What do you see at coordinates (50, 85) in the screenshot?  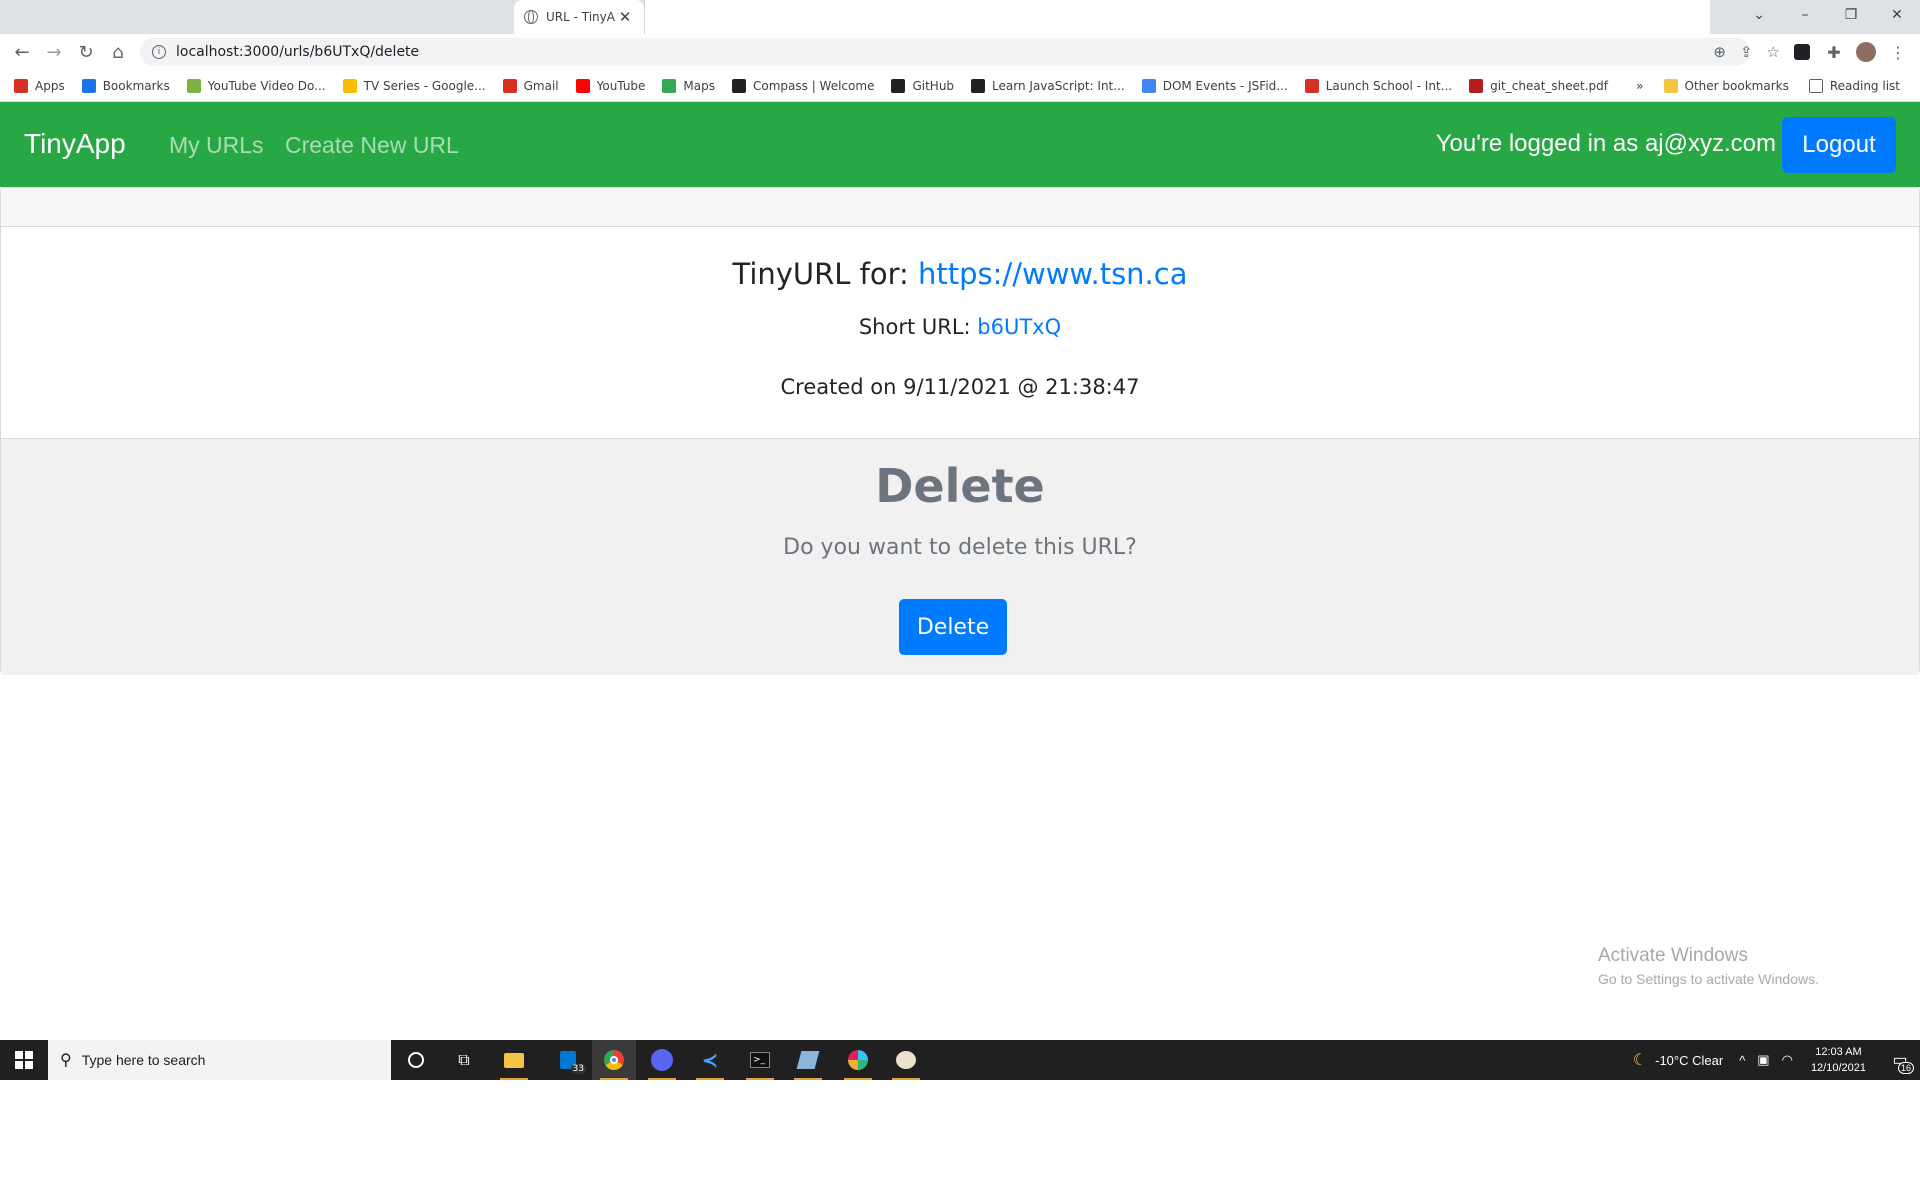 I see `bookmark-label: Apps` at bounding box center [50, 85].